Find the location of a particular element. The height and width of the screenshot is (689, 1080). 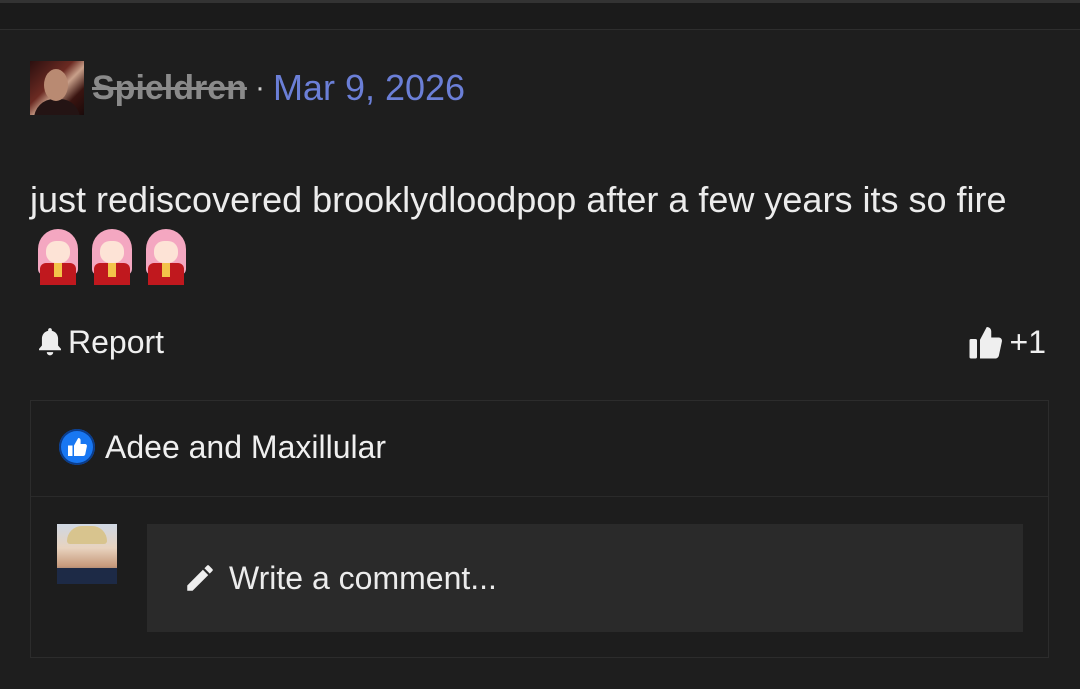

pencil-icon is located at coordinates (200, 578).